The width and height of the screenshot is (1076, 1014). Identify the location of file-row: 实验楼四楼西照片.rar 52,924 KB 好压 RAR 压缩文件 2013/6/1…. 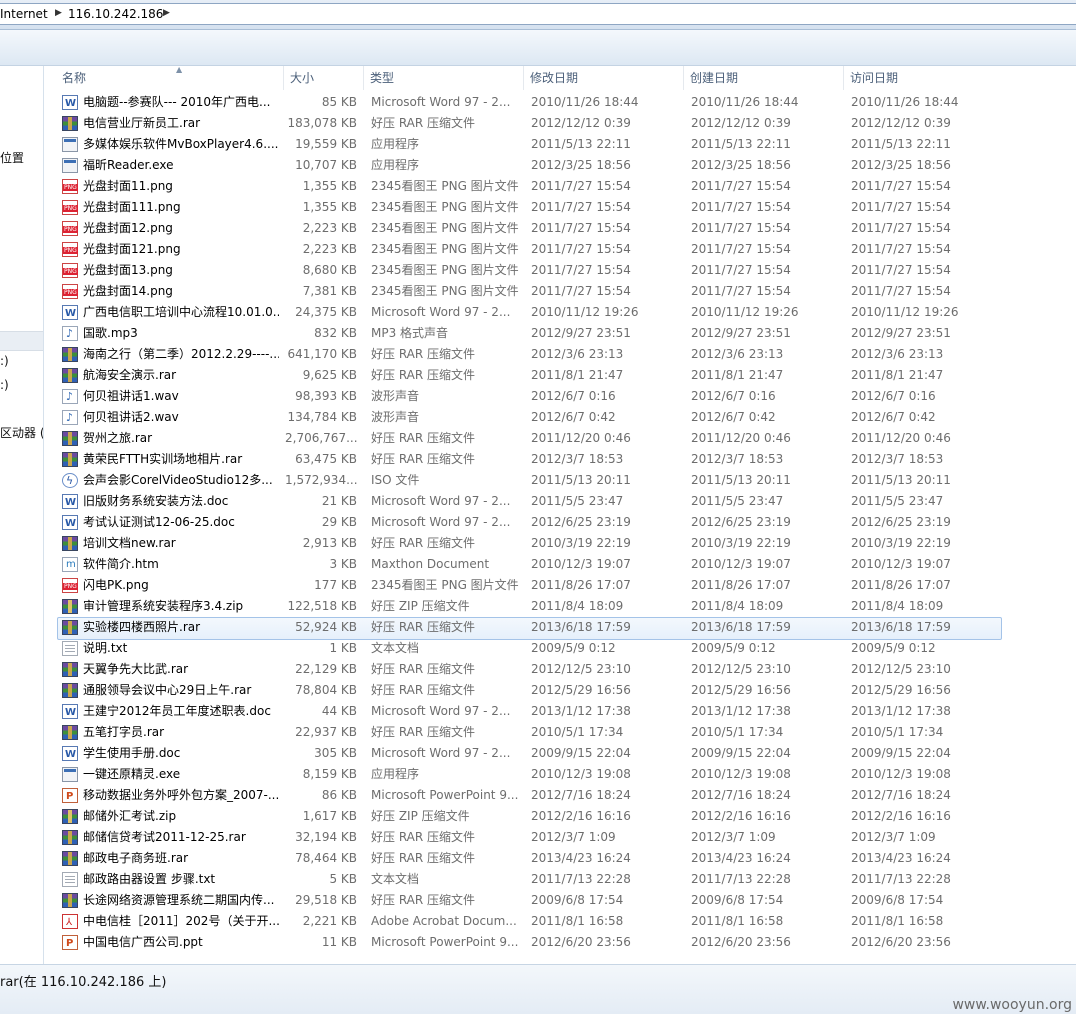
(560, 628).